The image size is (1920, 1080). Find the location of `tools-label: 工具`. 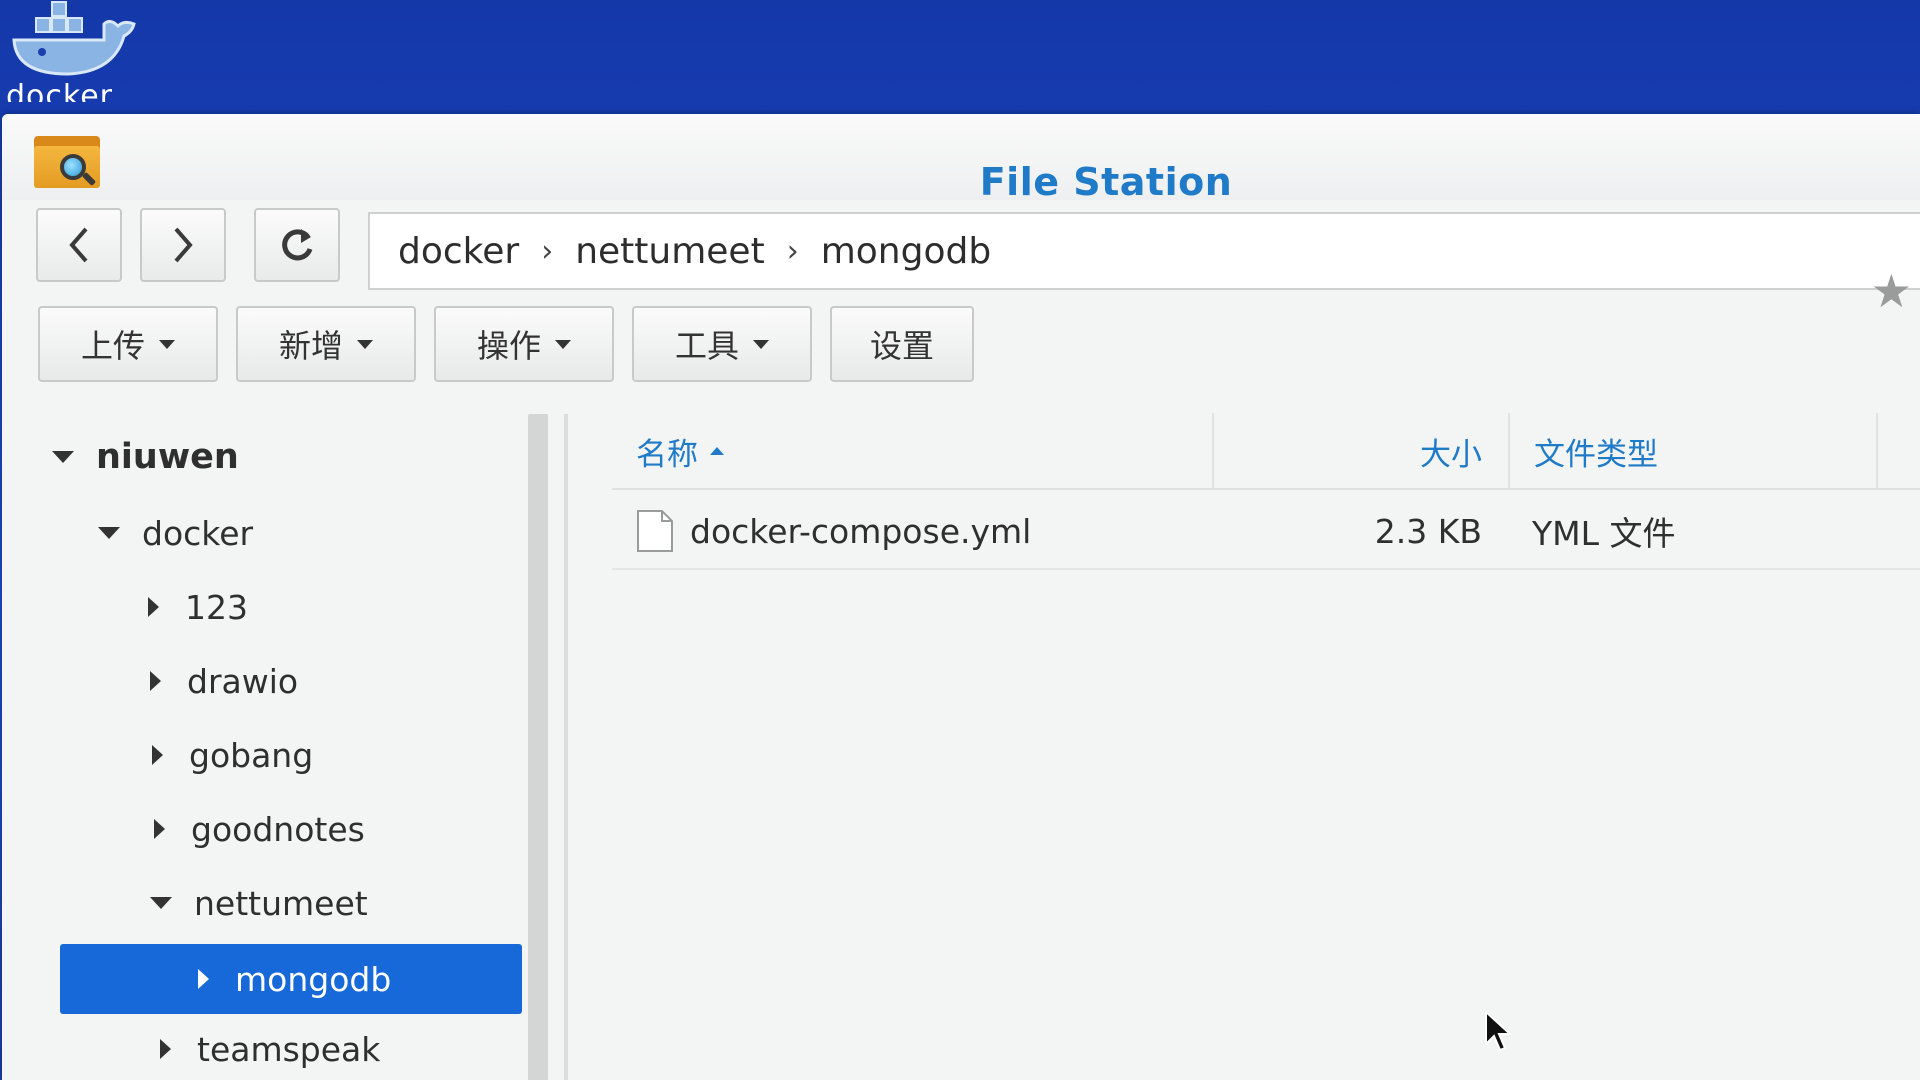

tools-label: 工具 is located at coordinates (706, 346).